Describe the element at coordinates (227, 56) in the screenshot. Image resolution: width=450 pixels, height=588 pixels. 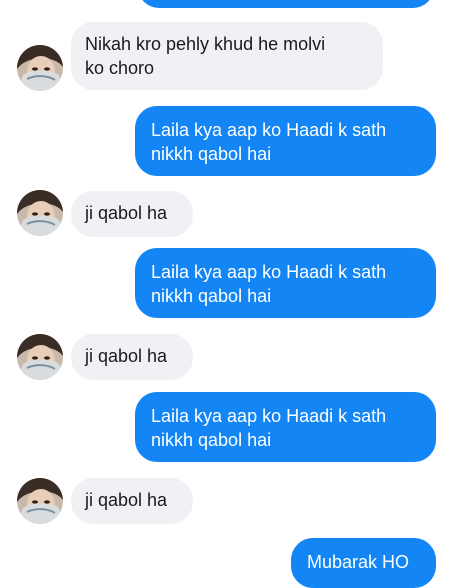
I see `message-received: Nikah kro pehly khud he molvi ko choro` at that location.